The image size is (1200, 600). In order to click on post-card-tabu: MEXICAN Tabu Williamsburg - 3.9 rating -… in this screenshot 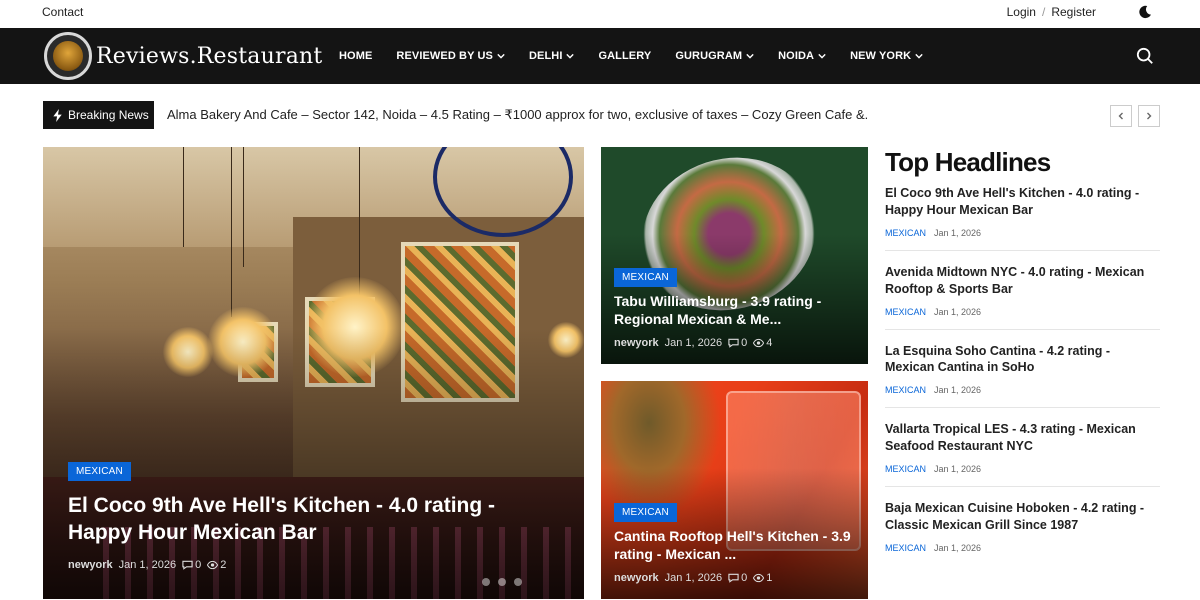, I will do `click(734, 255)`.